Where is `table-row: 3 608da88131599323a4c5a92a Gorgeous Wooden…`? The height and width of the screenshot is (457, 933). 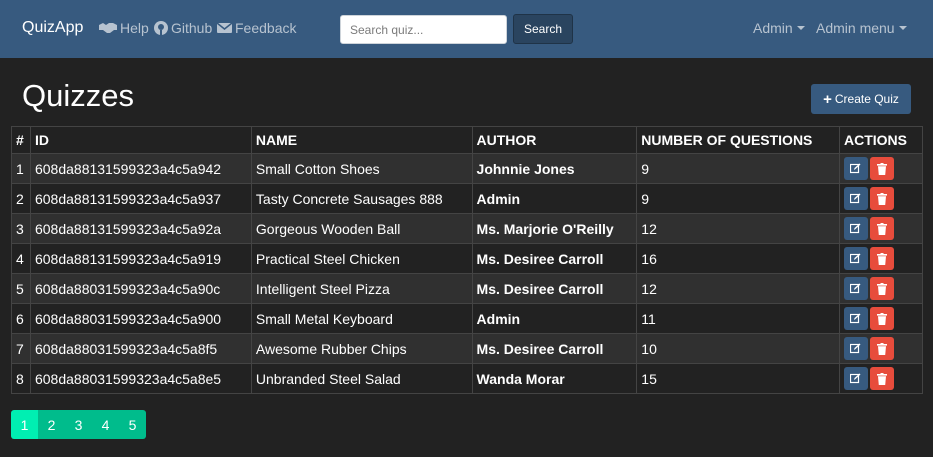 table-row: 3 608da88131599323a4c5a92a Gorgeous Wooden… is located at coordinates (467, 228).